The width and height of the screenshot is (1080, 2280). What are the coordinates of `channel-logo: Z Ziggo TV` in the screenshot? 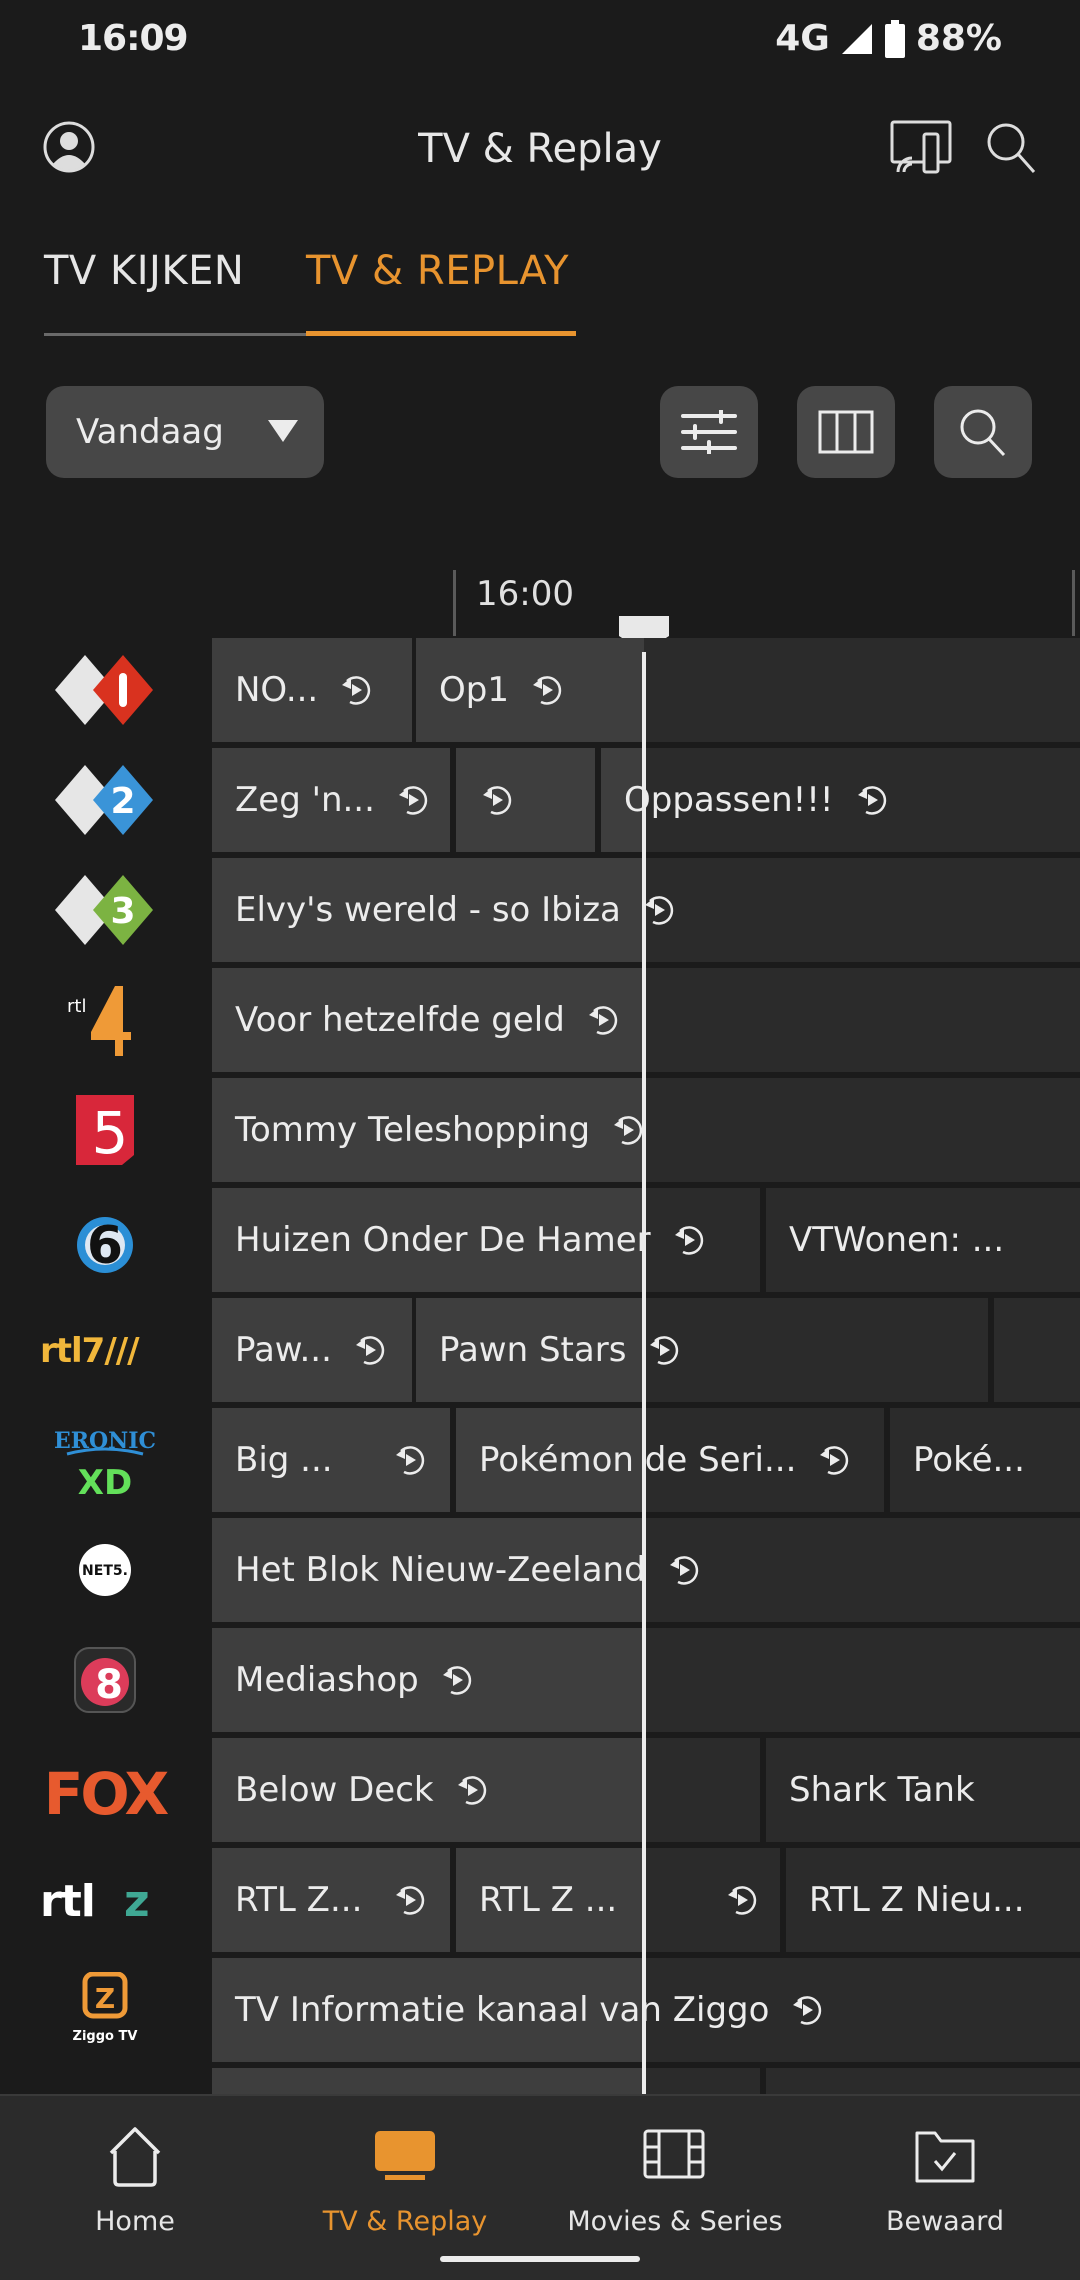 It's located at (105, 2010).